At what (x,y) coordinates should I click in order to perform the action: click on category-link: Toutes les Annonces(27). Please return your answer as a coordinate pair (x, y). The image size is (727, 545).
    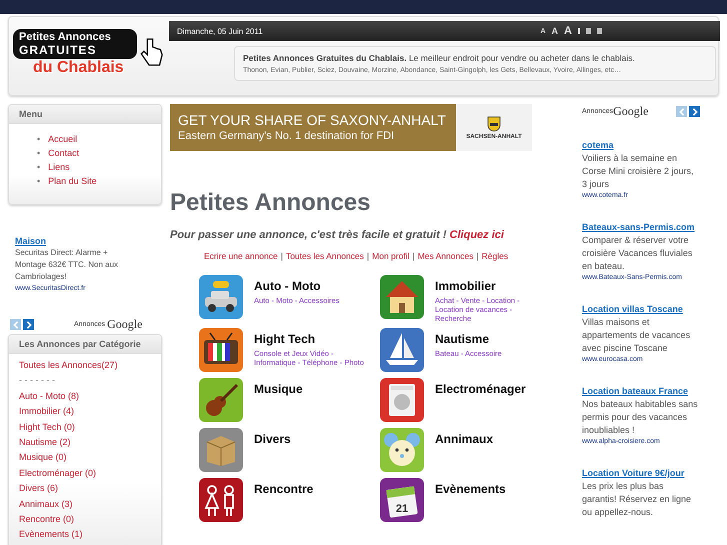
    Looking at the image, I should click on (85, 366).